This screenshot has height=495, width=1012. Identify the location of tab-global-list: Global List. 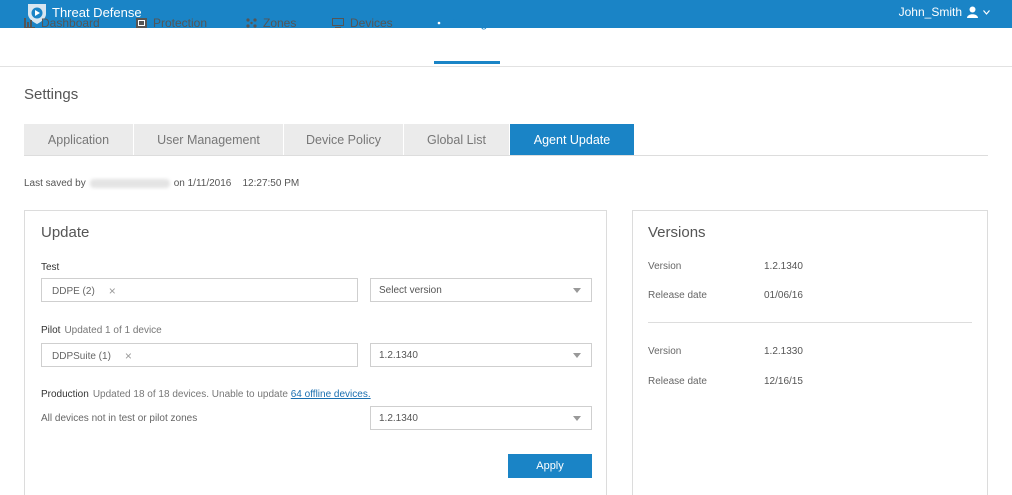
(457, 139).